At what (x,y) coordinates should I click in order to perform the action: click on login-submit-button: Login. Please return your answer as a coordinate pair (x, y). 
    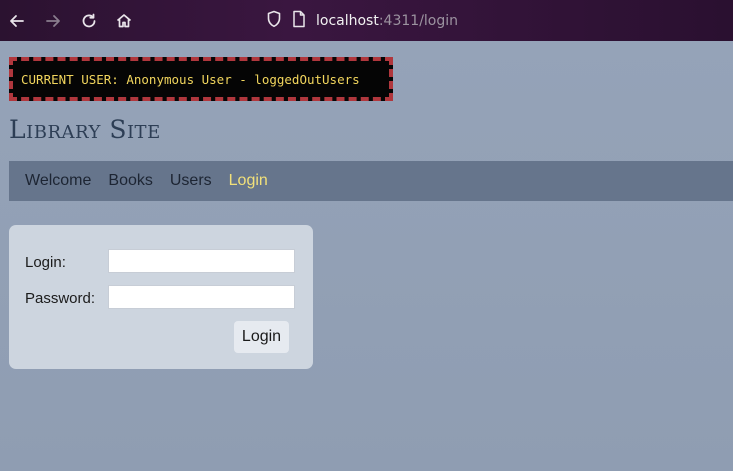
    Looking at the image, I should click on (261, 337).